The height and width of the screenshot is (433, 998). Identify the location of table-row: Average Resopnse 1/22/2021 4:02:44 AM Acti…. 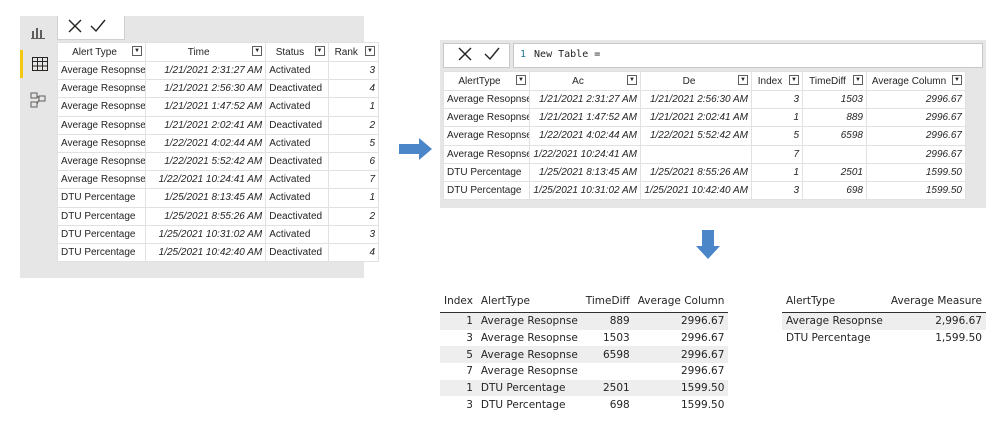
(218, 143).